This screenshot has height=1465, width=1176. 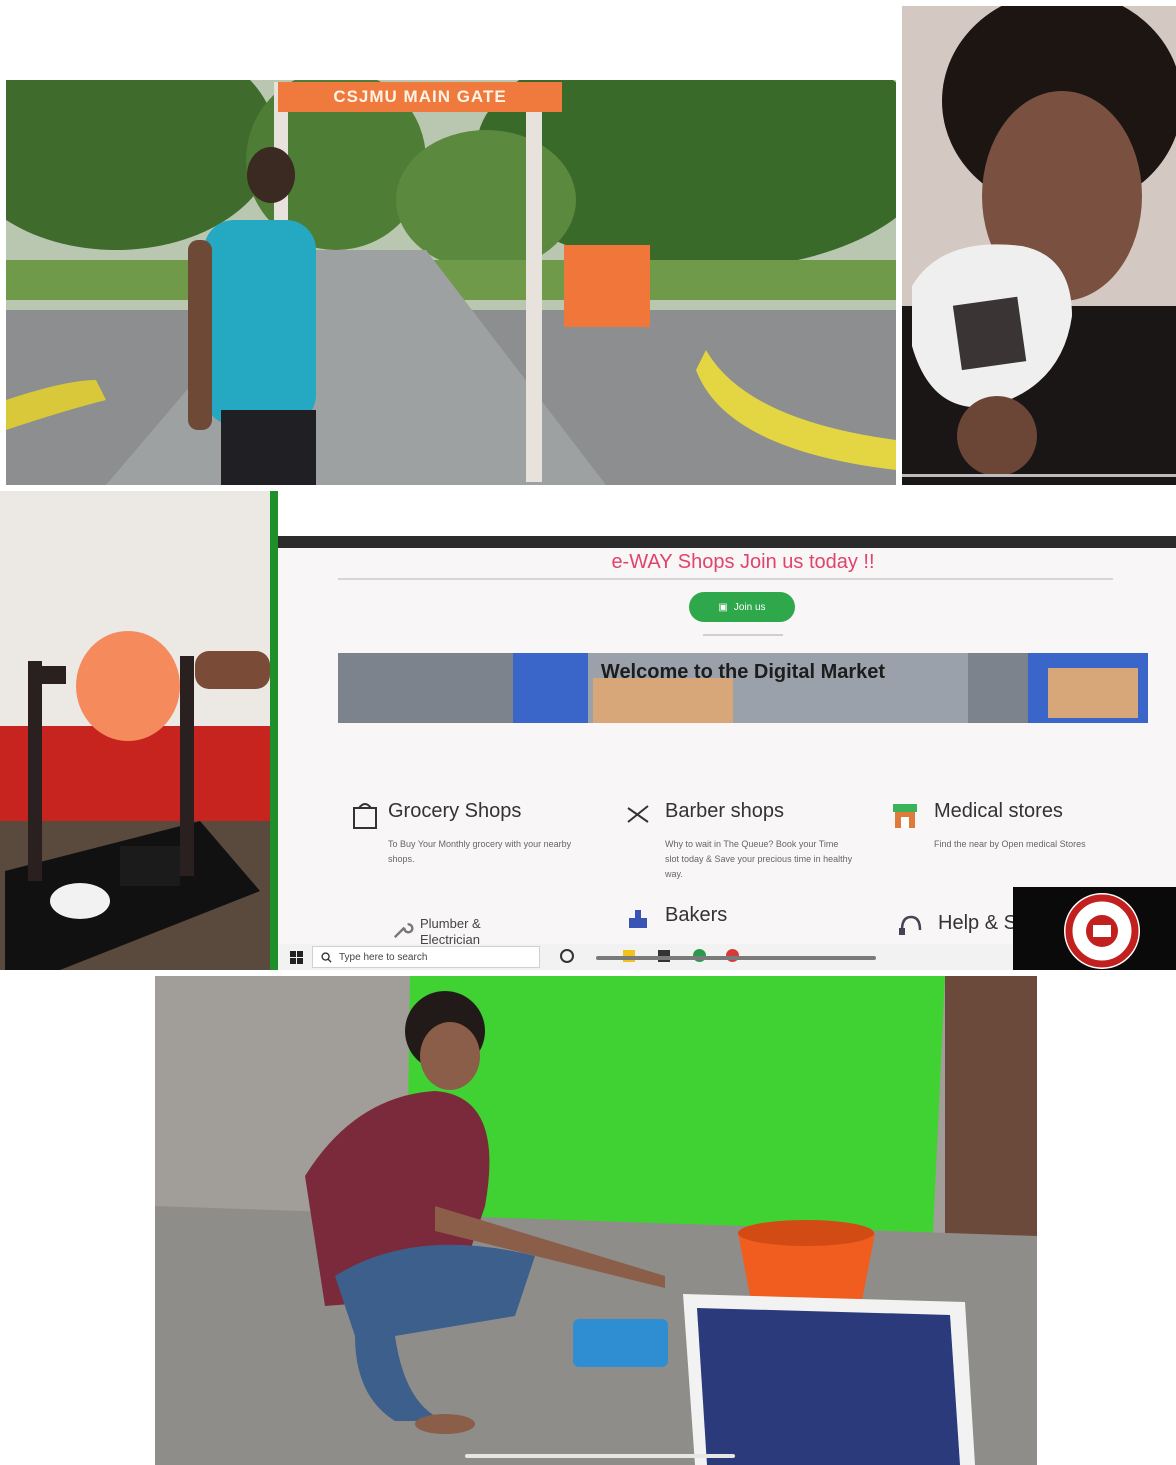 What do you see at coordinates (724, 811) in the screenshot?
I see `category-title: Barber shops` at bounding box center [724, 811].